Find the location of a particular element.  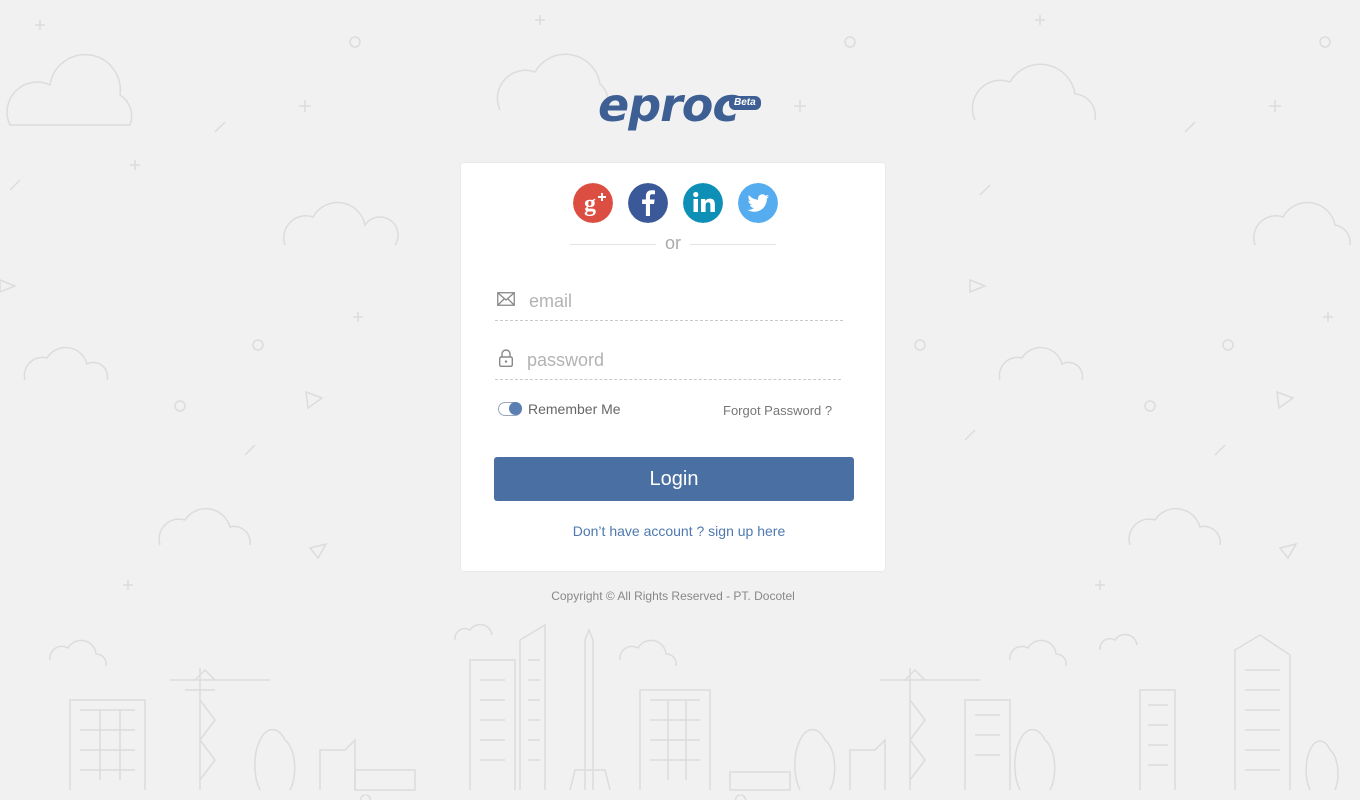

toggle-switch is located at coordinates (510, 409).